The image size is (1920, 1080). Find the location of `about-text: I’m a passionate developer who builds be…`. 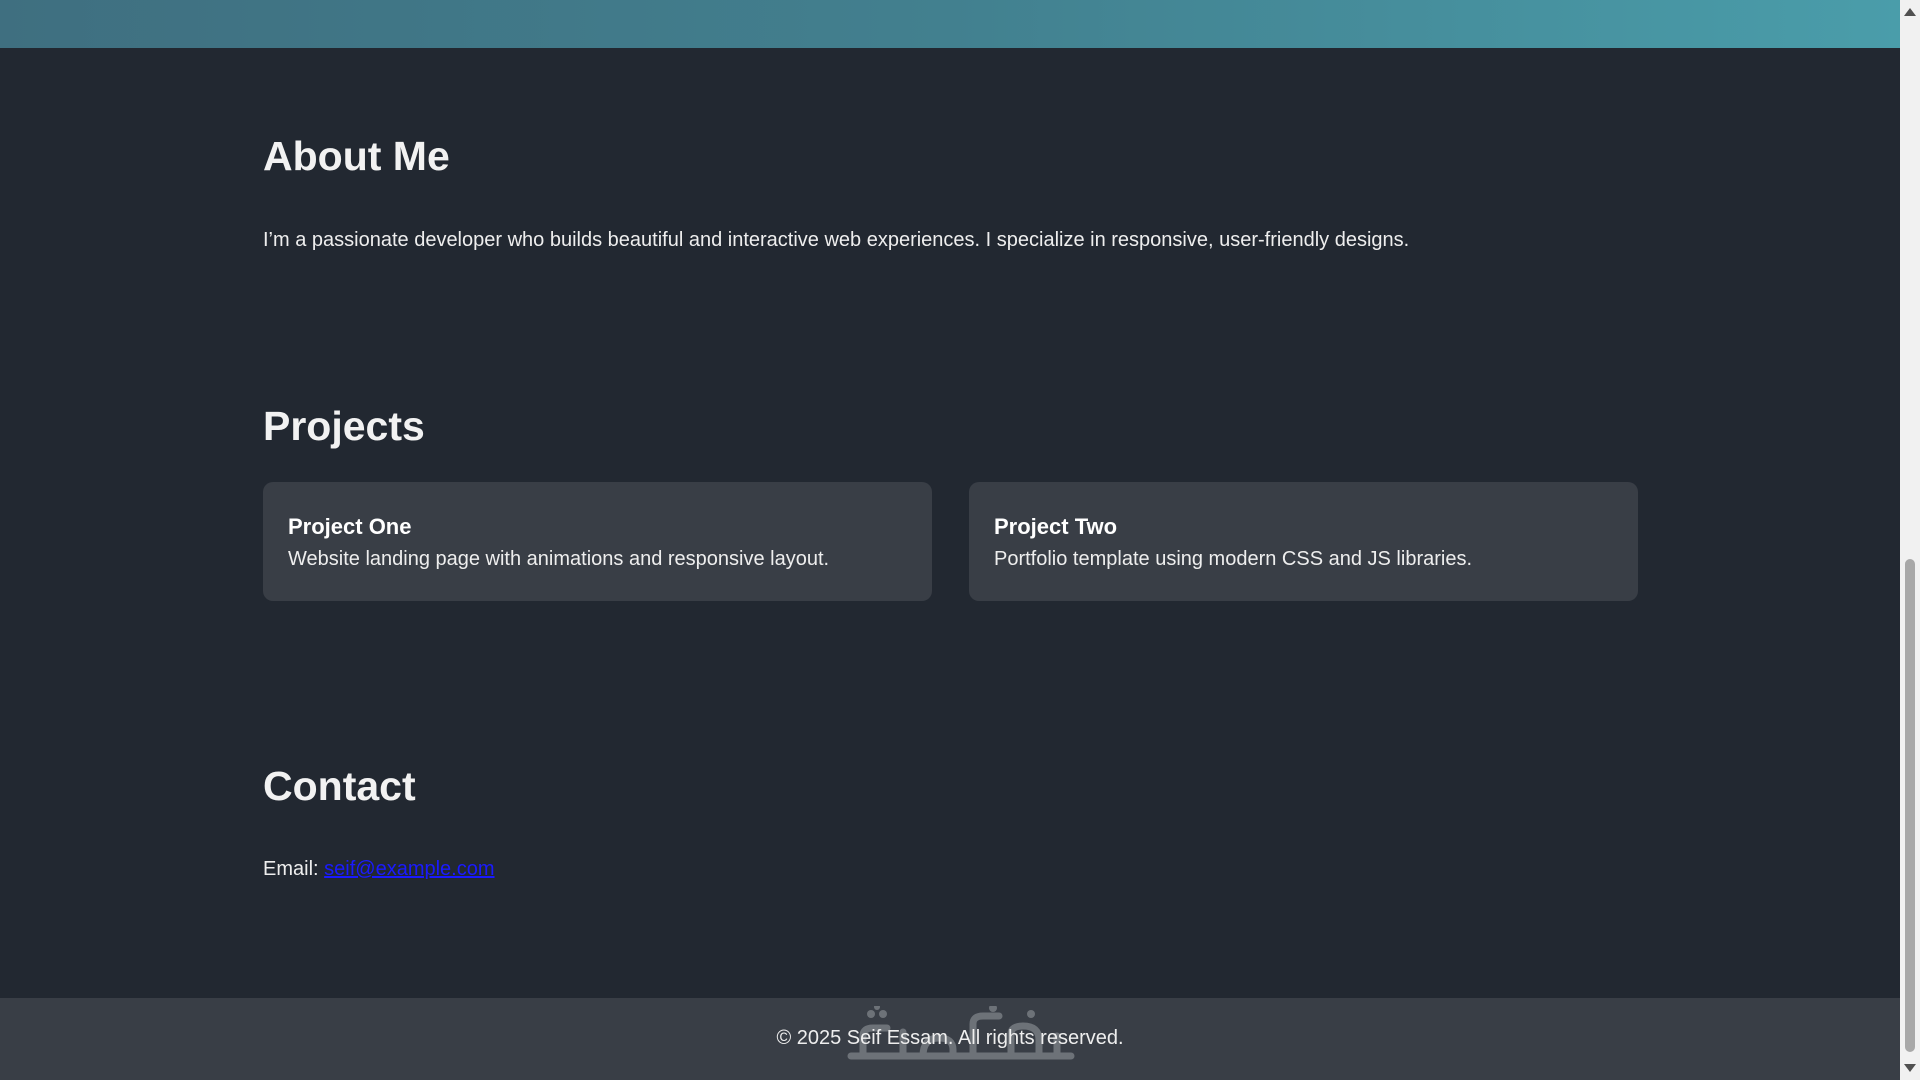

about-text: I’m a passionate developer who builds be… is located at coordinates (836, 240).